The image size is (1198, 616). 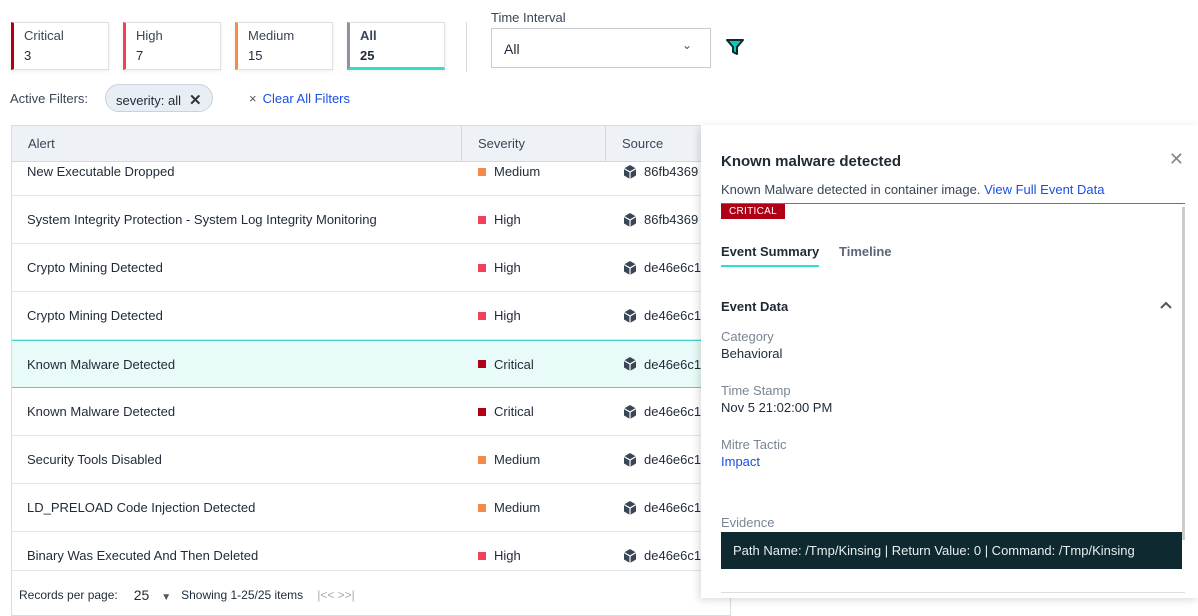 What do you see at coordinates (60, 46) in the screenshot?
I see `severity-card-critical: Critical 3` at bounding box center [60, 46].